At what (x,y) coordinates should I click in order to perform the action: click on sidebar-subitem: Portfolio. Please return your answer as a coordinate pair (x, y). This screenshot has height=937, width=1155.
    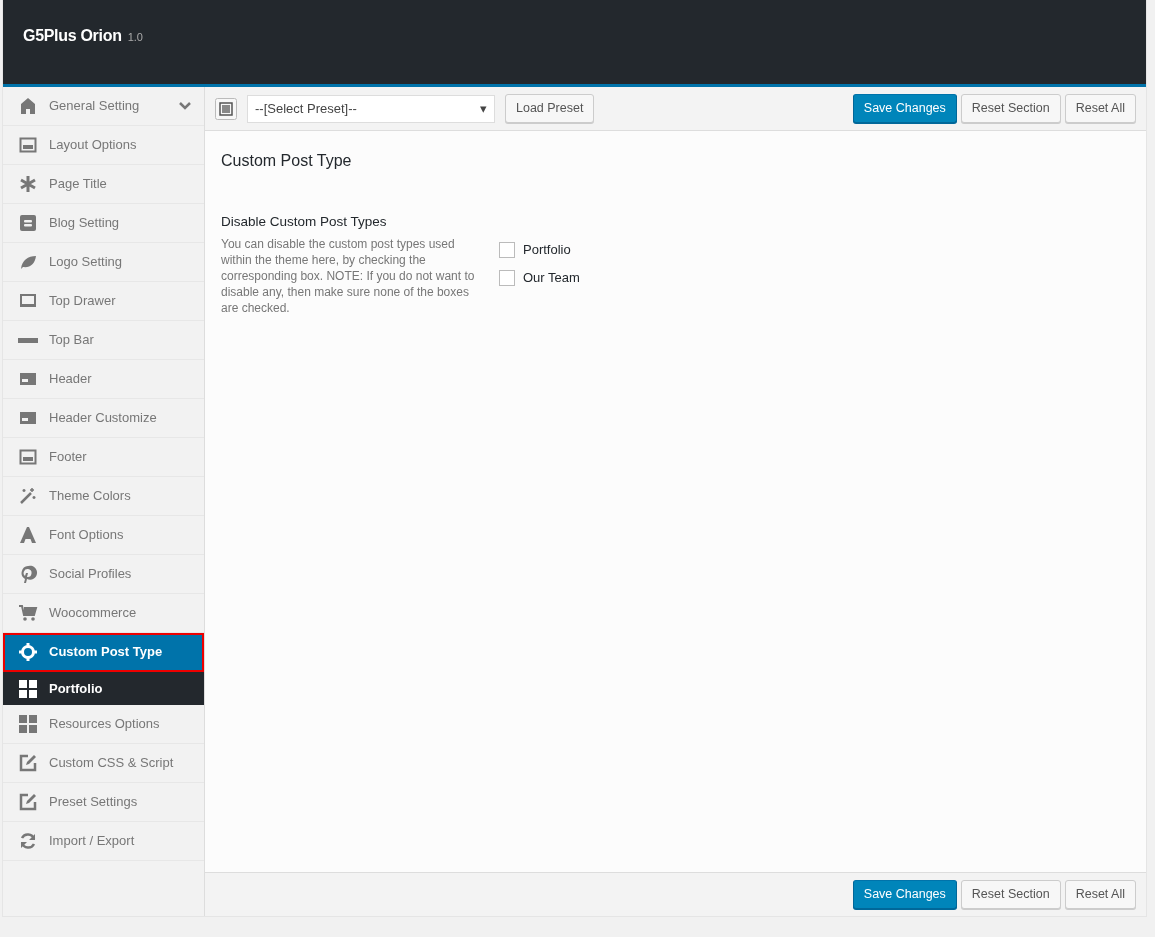
    Looking at the image, I should click on (103, 688).